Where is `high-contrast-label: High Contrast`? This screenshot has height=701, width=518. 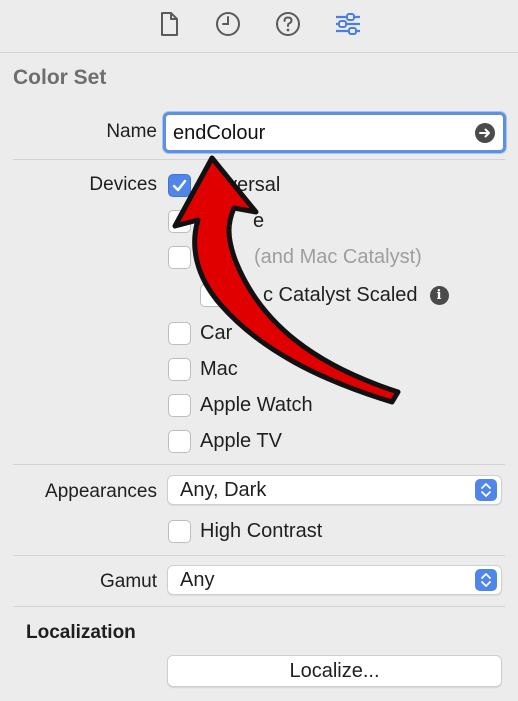 high-contrast-label: High Contrast is located at coordinates (261, 530).